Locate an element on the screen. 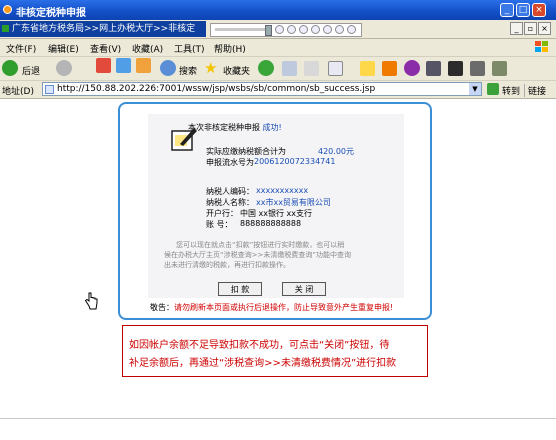 This screenshot has width=556, height=440. tab-current: 广东省地方税务局>>网上办税大厅>>非核定 is located at coordinates (103, 29).